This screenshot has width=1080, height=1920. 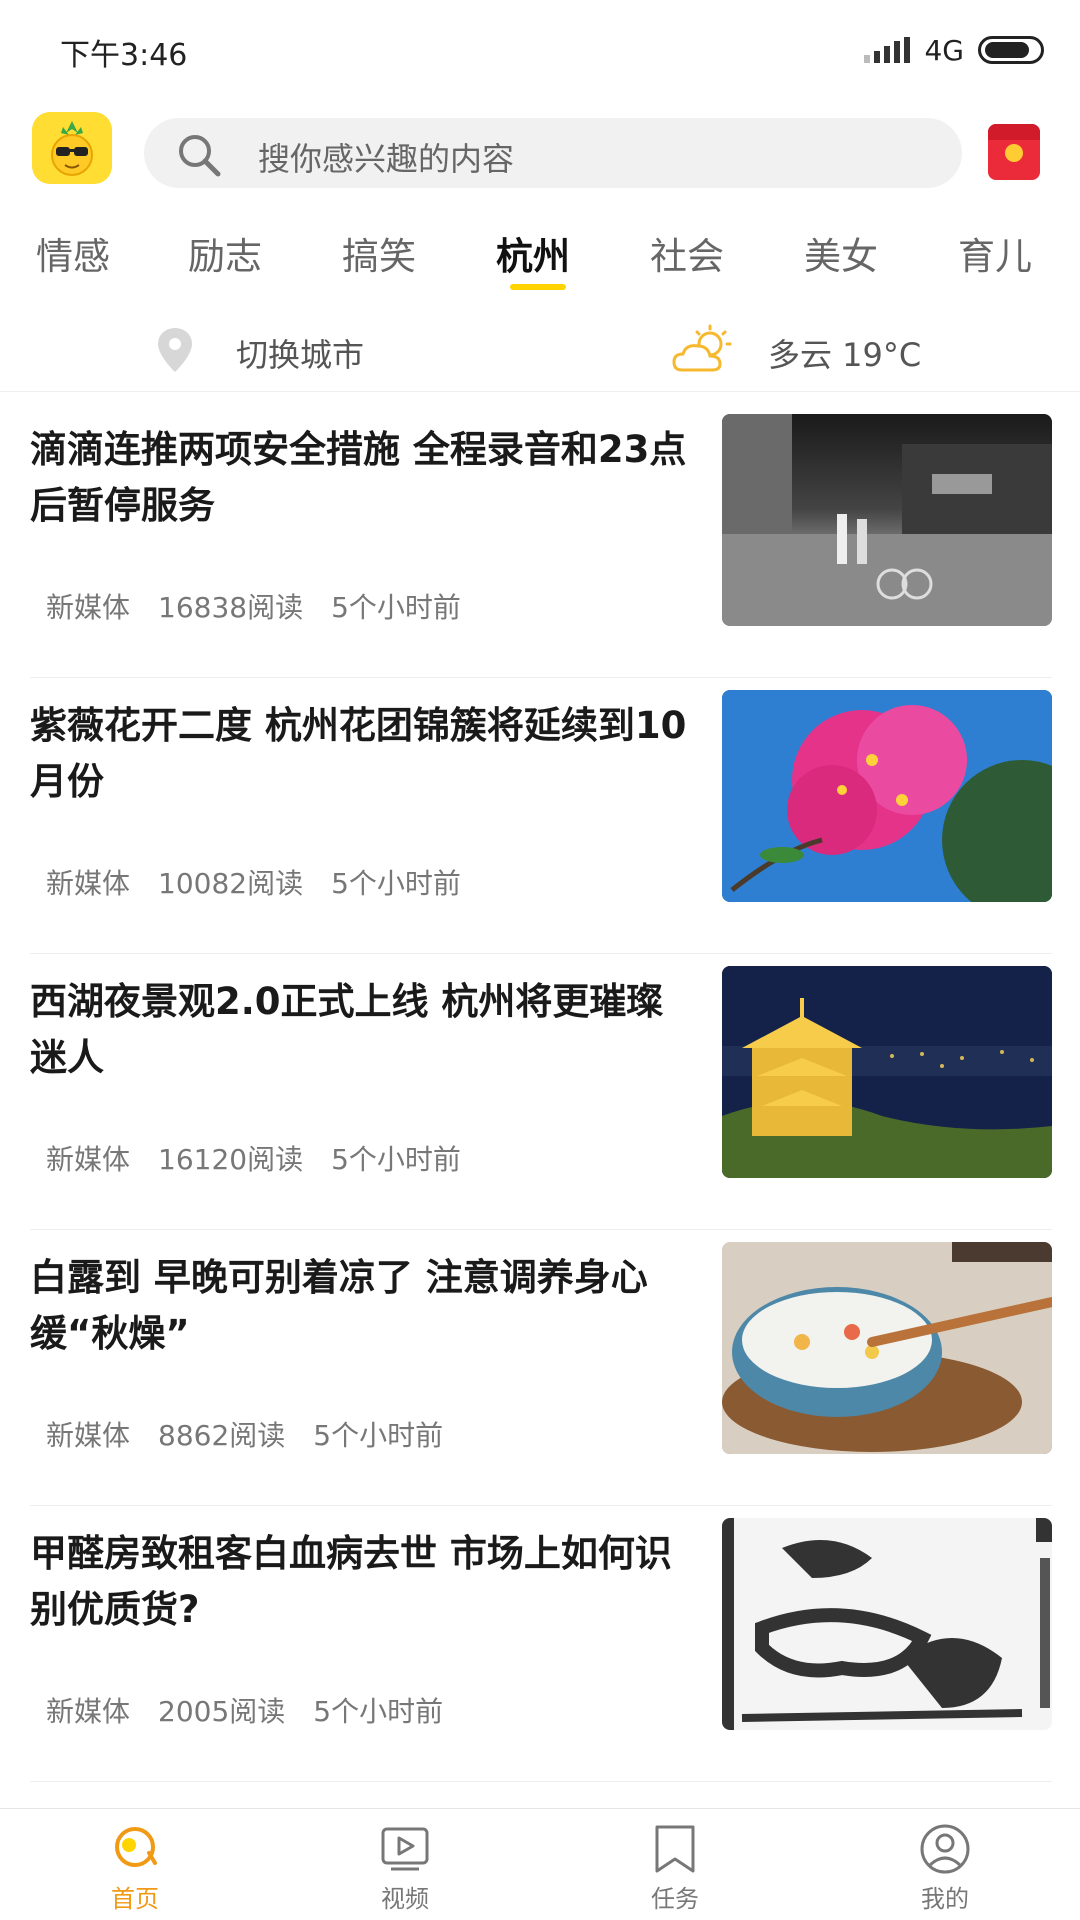 I want to click on bottom-nav: 首页 视频 任务 我的, so click(x=540, y=1864).